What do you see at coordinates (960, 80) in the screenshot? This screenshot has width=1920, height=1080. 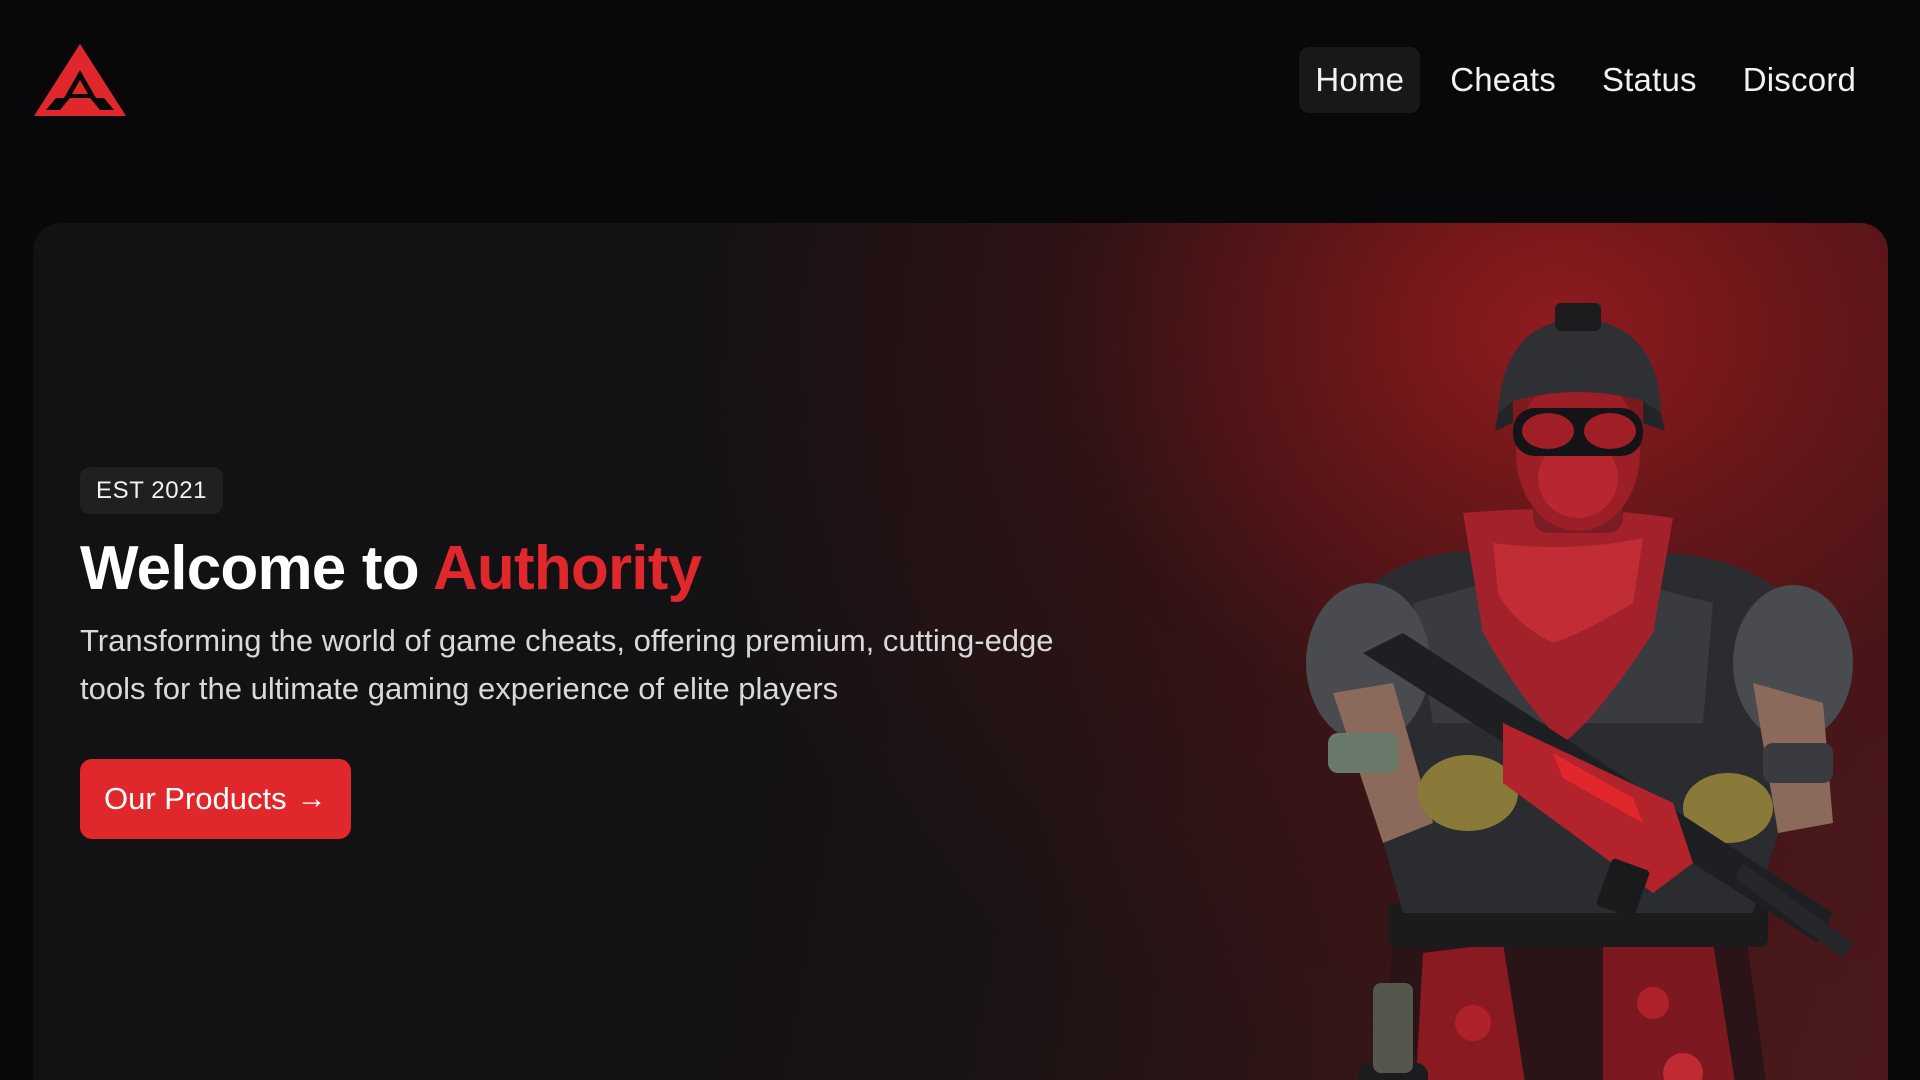 I see `site-header: Home Cheats Status Discord` at bounding box center [960, 80].